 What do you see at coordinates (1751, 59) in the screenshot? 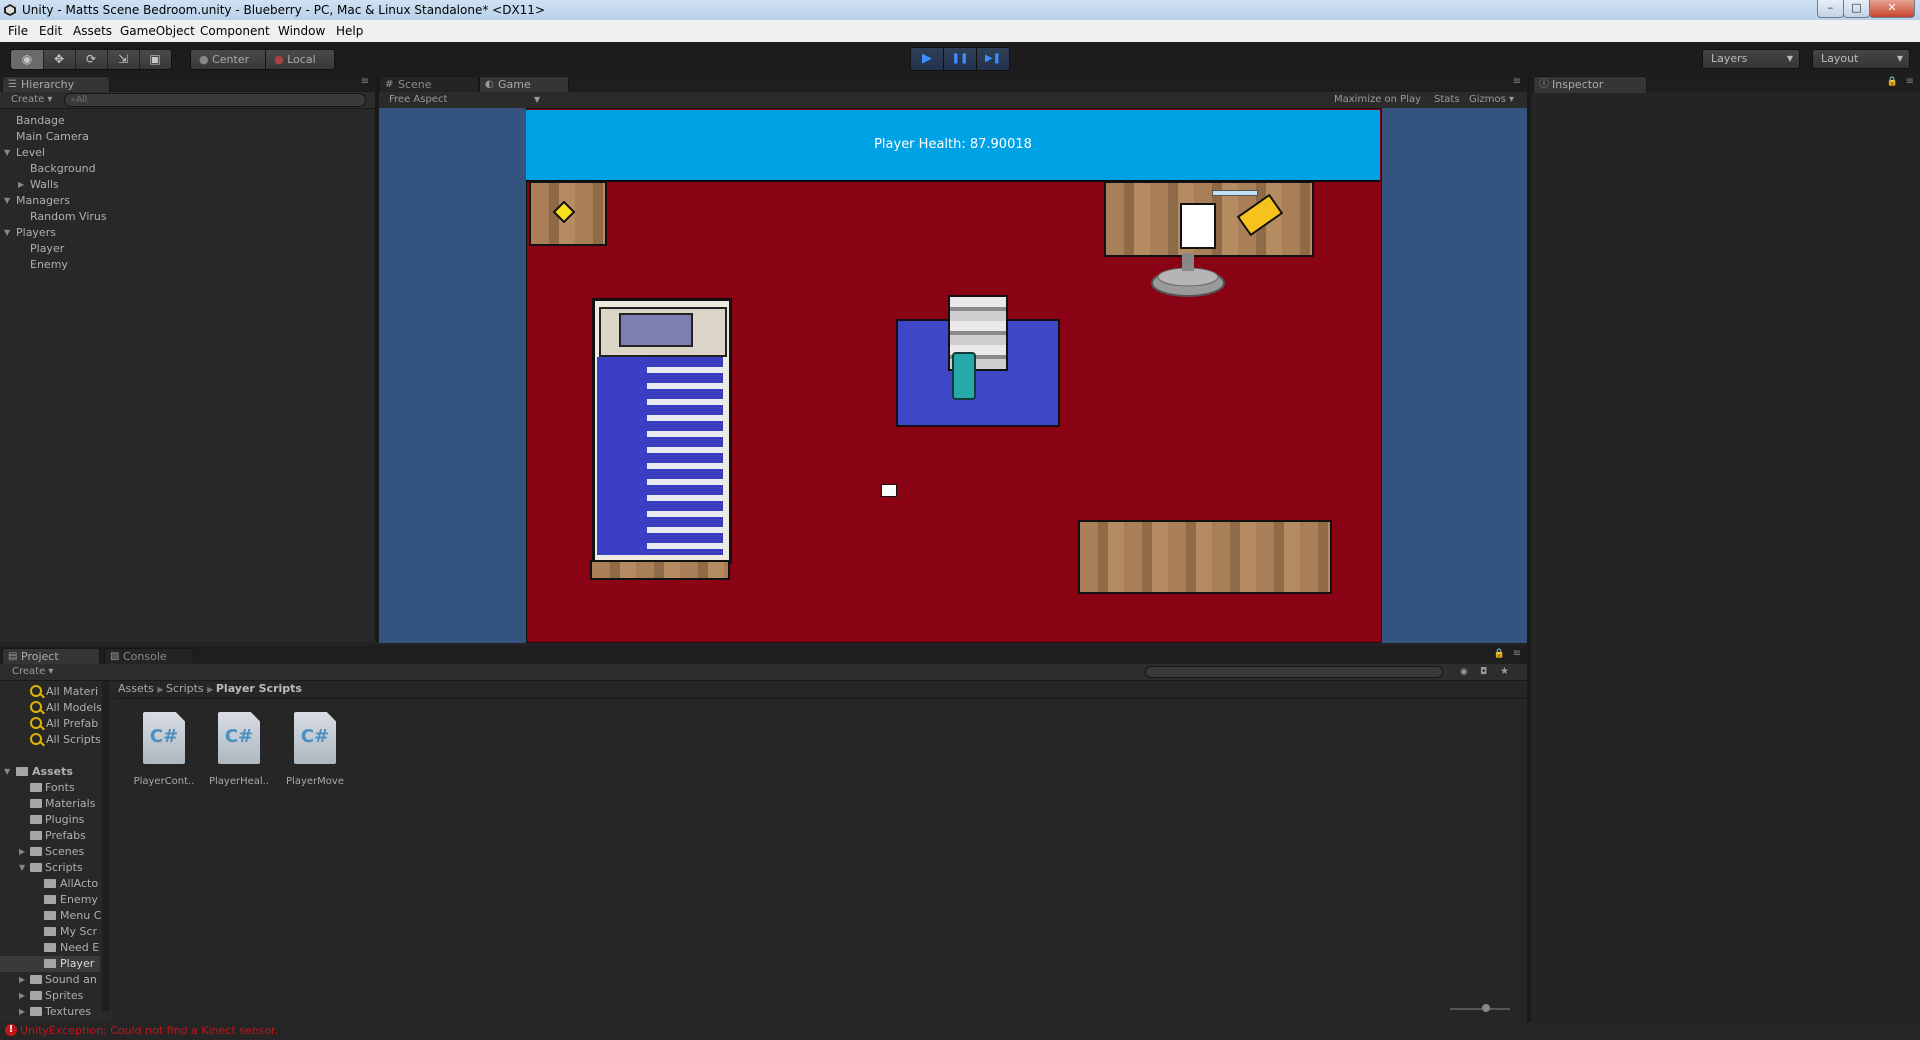
I see `layers-dropdown: Layers ▼` at bounding box center [1751, 59].